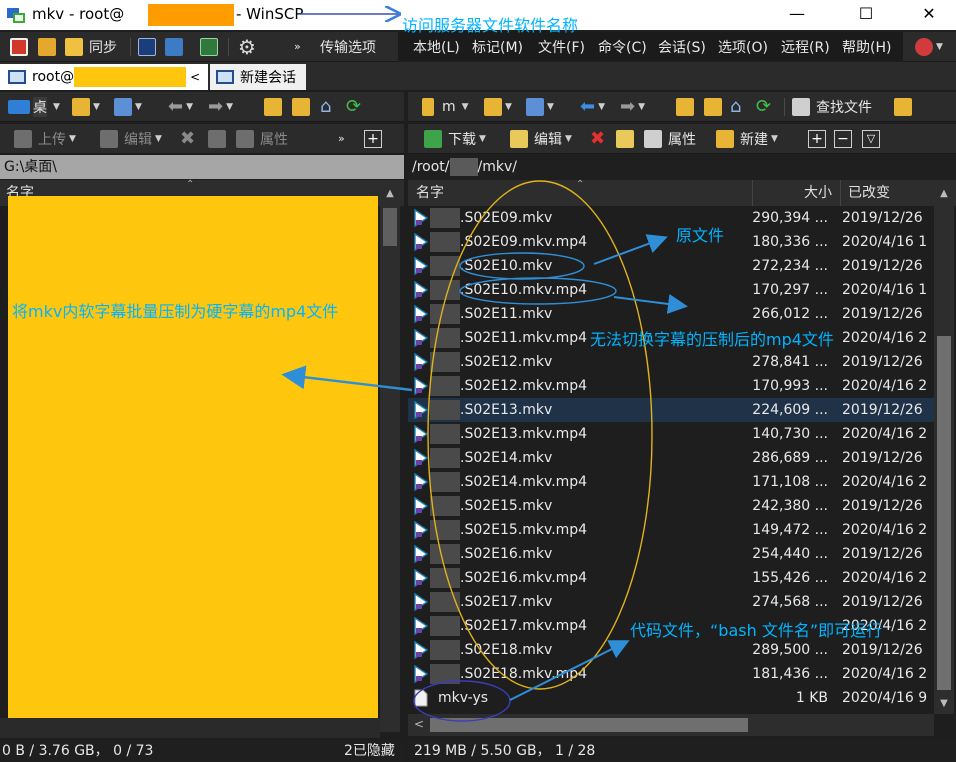 The width and height of the screenshot is (956, 762). I want to click on remote-new-button: 新建 ▼, so click(747, 138).